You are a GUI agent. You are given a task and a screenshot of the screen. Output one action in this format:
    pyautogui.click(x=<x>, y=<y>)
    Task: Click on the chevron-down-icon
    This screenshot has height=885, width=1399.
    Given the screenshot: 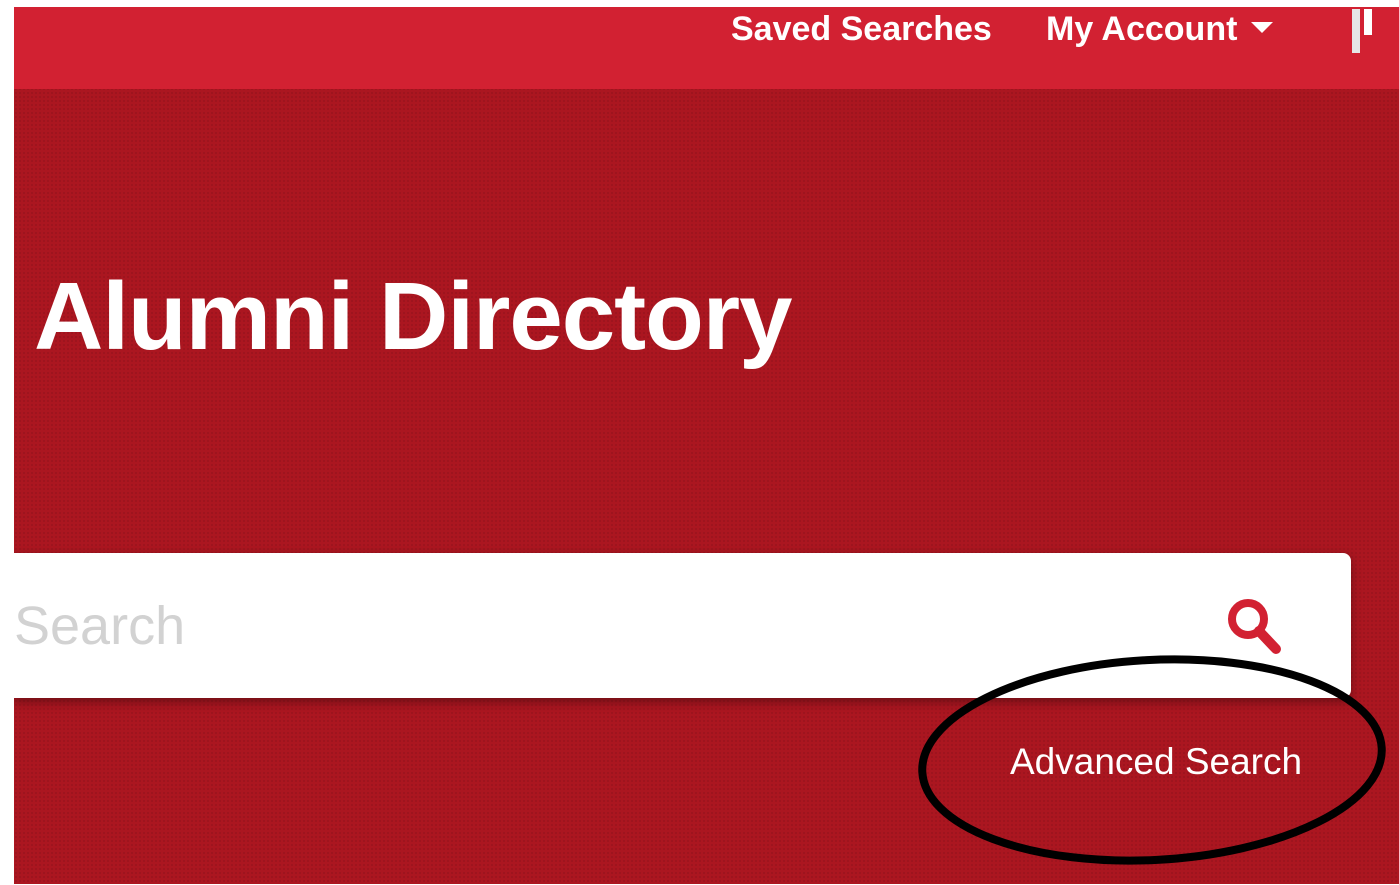 What is the action you would take?
    pyautogui.click(x=1262, y=27)
    